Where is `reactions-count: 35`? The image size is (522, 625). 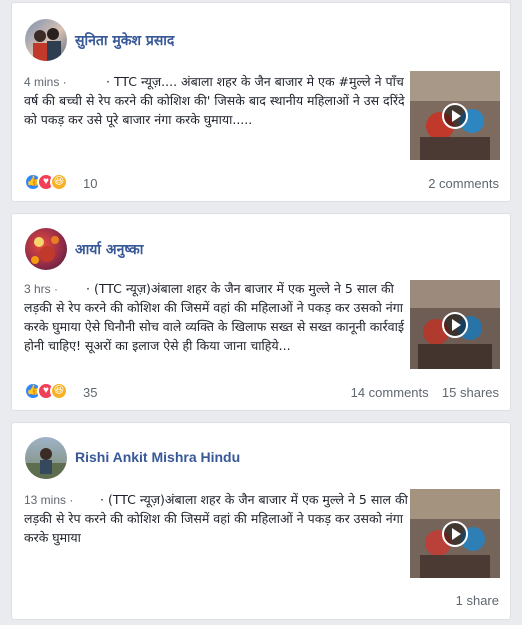 reactions-count: 35 is located at coordinates (90, 392).